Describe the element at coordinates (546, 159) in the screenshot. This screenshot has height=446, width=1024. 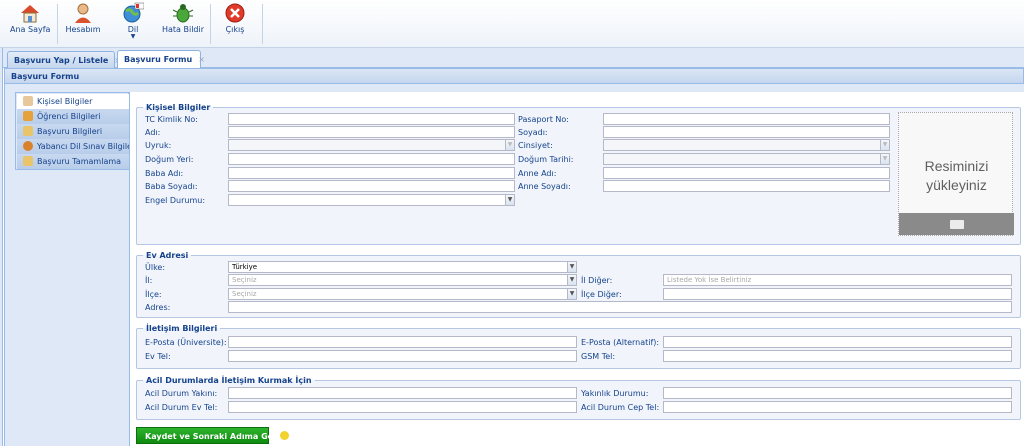
I see `birthdate-label: Doğum Tarihi:` at that location.